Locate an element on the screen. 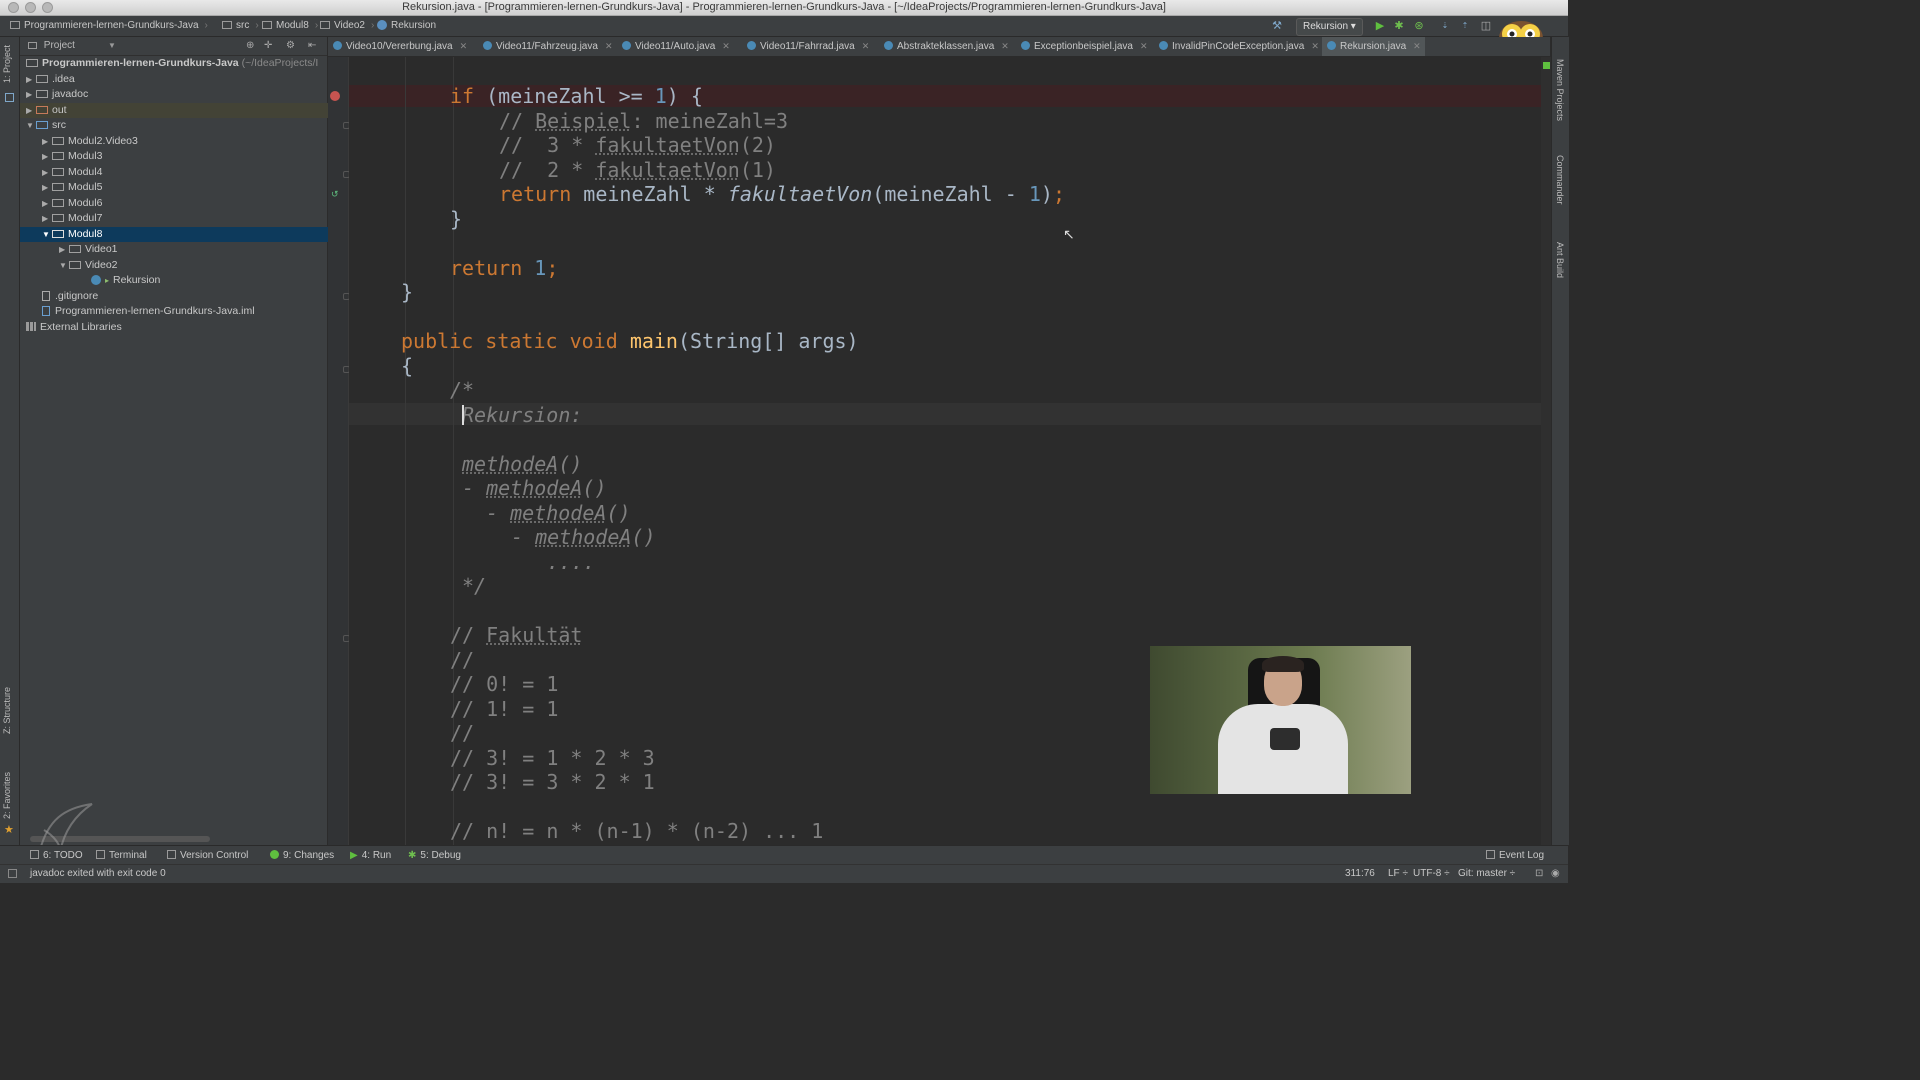 This screenshot has width=1920, height=1080. breakpoint-icon is located at coordinates (335, 96).